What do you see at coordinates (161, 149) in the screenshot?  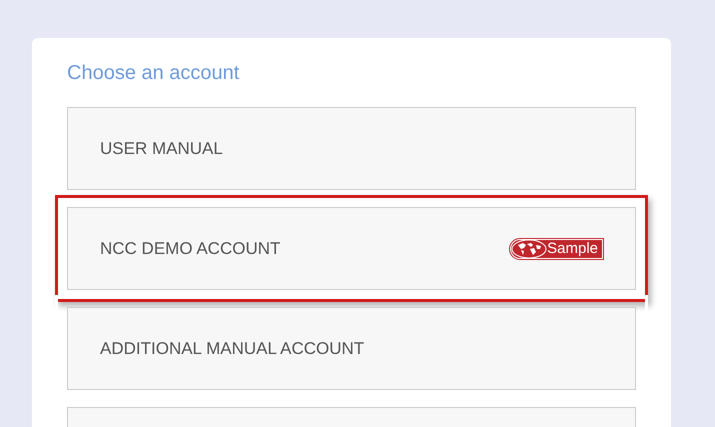 I see `account-name: USER MANUAL` at bounding box center [161, 149].